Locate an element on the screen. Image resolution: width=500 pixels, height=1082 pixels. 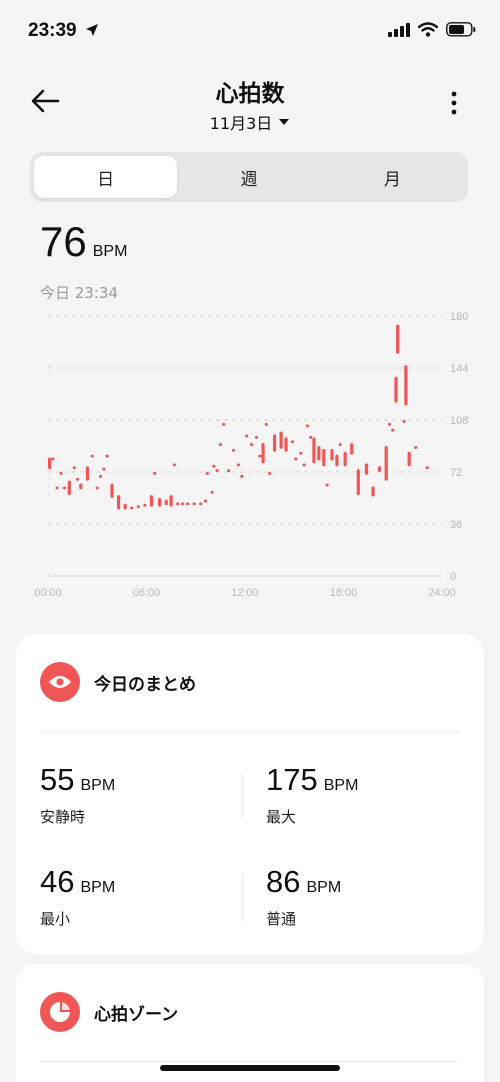
stat-label: 安静時 is located at coordinates (63, 817).